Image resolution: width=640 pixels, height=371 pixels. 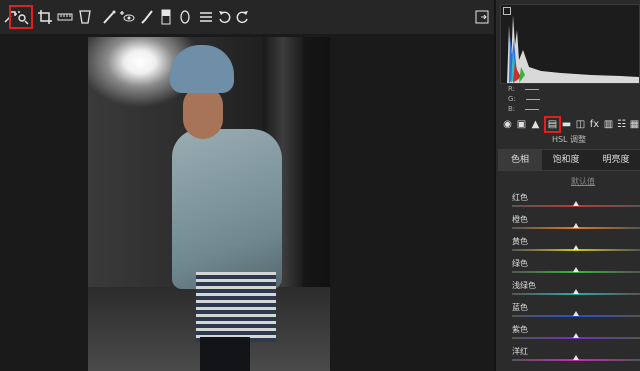 I want to click on slider-label: 橙色, so click(x=520, y=219).